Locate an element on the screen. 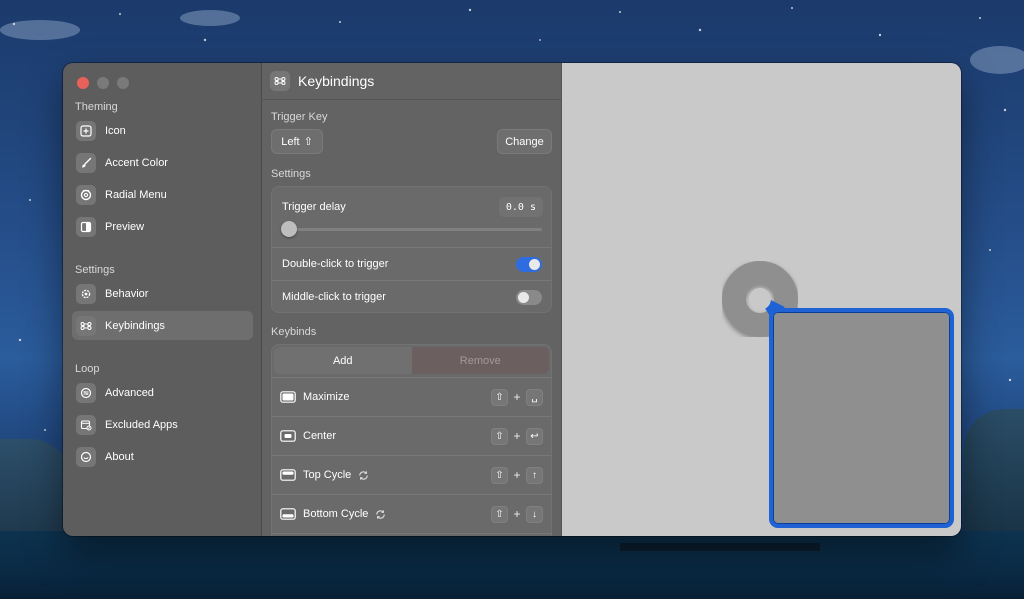 The height and width of the screenshot is (599, 1024). advanced-icon is located at coordinates (86, 392).